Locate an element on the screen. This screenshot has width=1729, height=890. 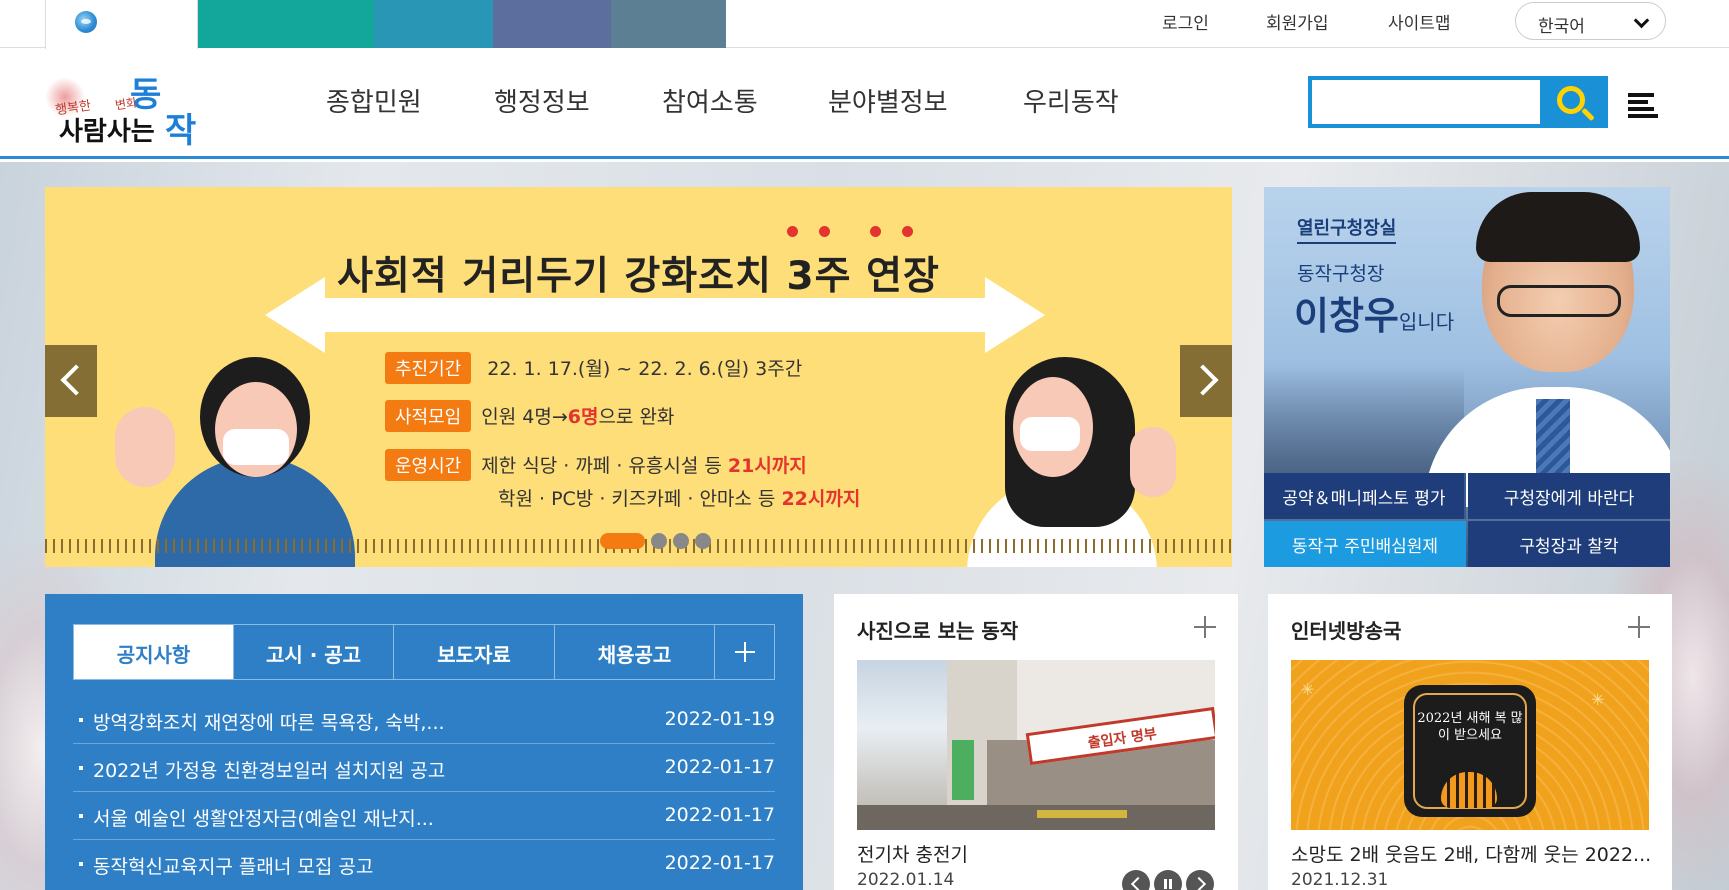
notice-item: 2022년 가정용 친환경보일러 설치지원 공고 2022-01-17 is located at coordinates (424, 768).